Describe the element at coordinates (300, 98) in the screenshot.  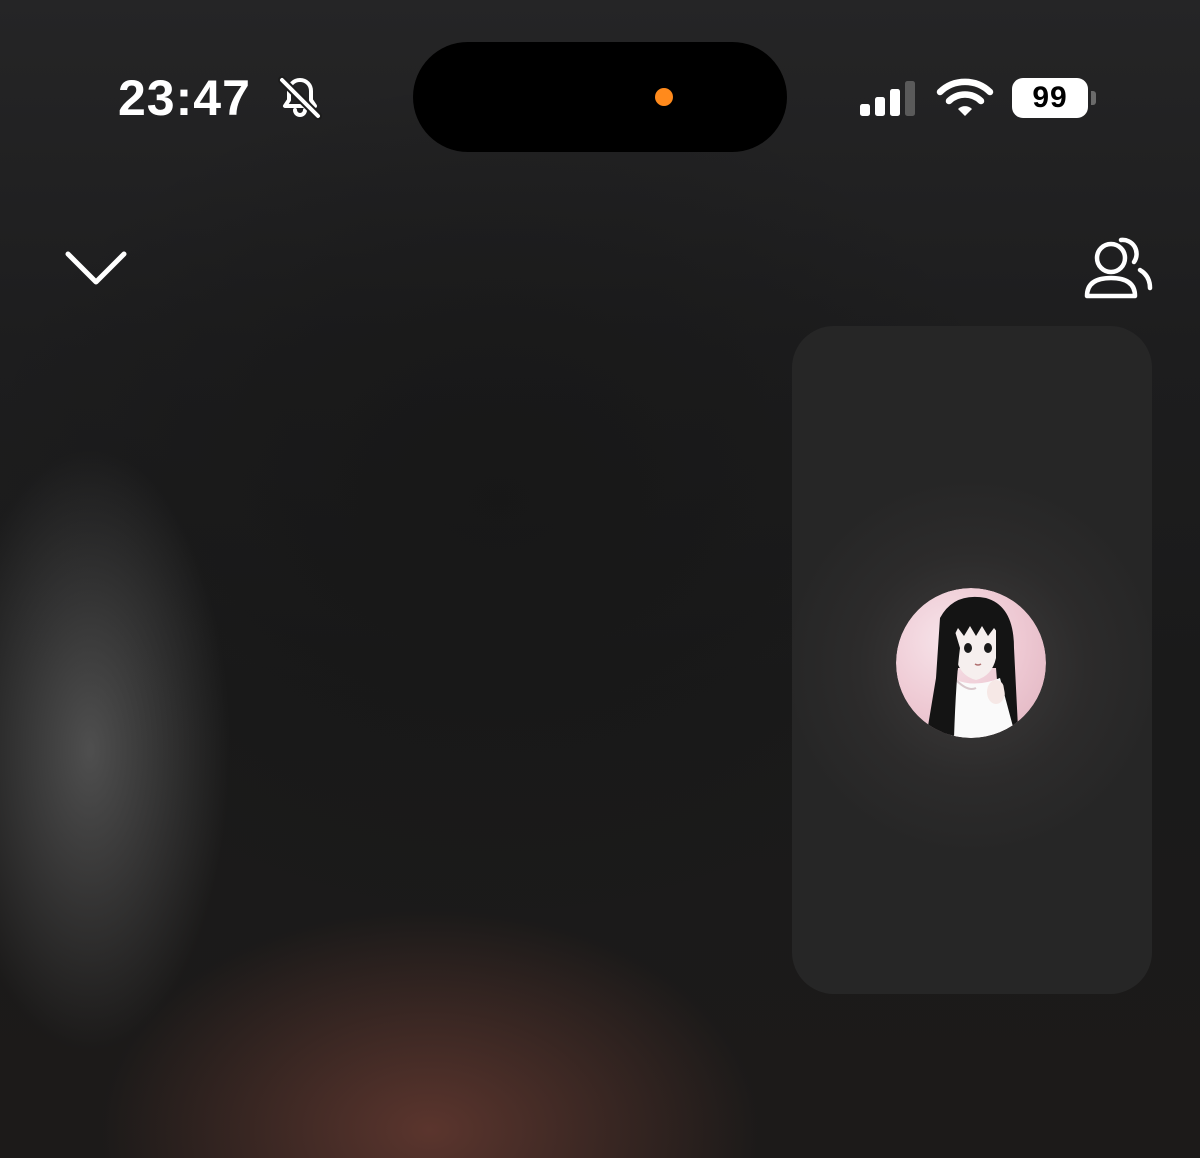
I see `bell-slash-icon` at that location.